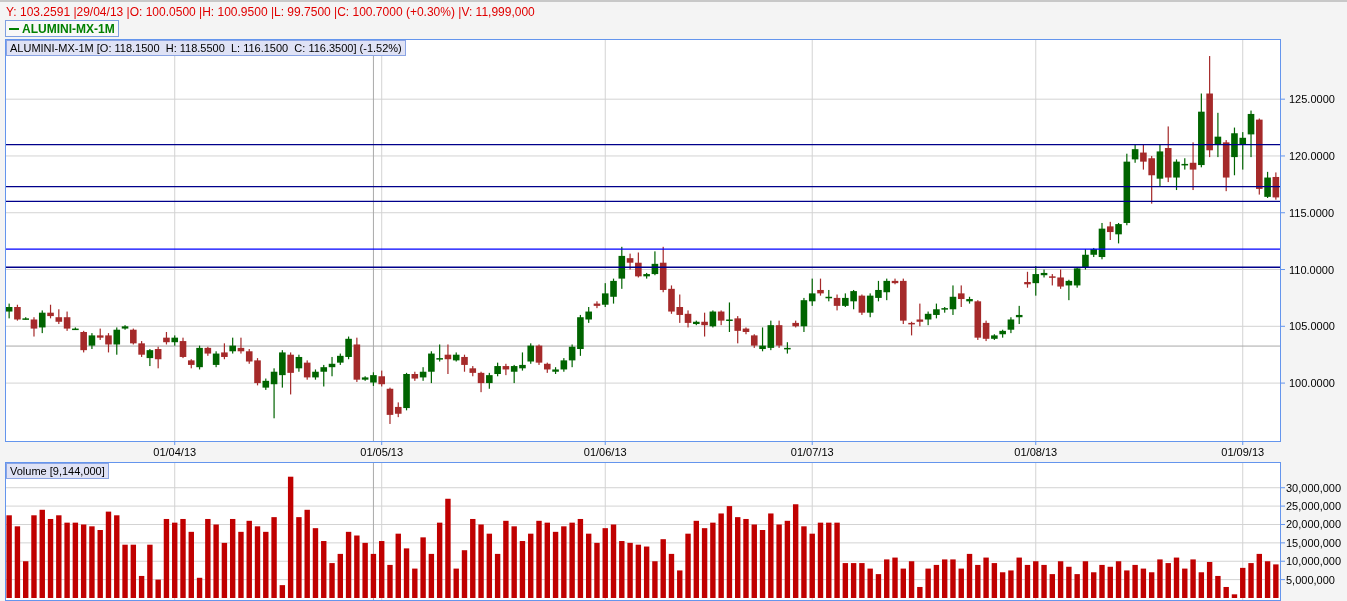 The image size is (1347, 601). What do you see at coordinates (1312, 99) in the screenshot?
I see `axis-label: 125.0000` at bounding box center [1312, 99].